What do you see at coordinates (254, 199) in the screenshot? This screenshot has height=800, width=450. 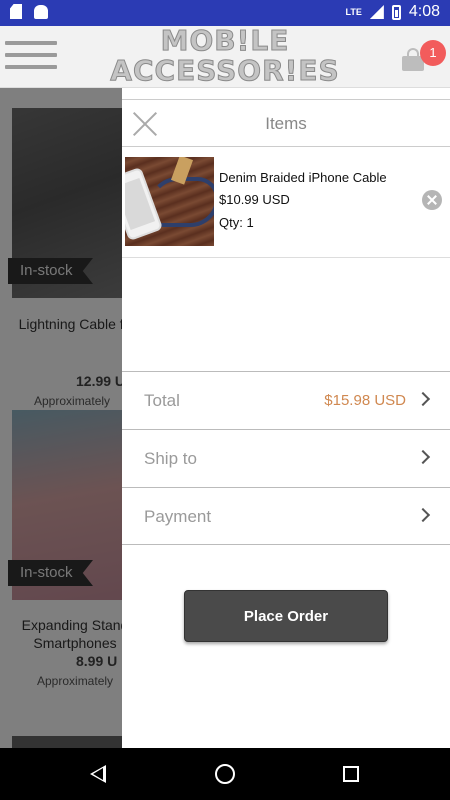 I see `cart-item-price: $10.99 USD` at bounding box center [254, 199].